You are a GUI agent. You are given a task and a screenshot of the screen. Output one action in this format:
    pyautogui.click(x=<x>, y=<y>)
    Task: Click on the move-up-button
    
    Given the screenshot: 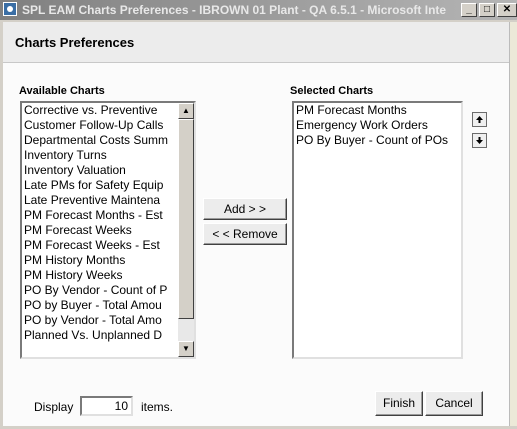 What is the action you would take?
    pyautogui.click(x=479, y=119)
    